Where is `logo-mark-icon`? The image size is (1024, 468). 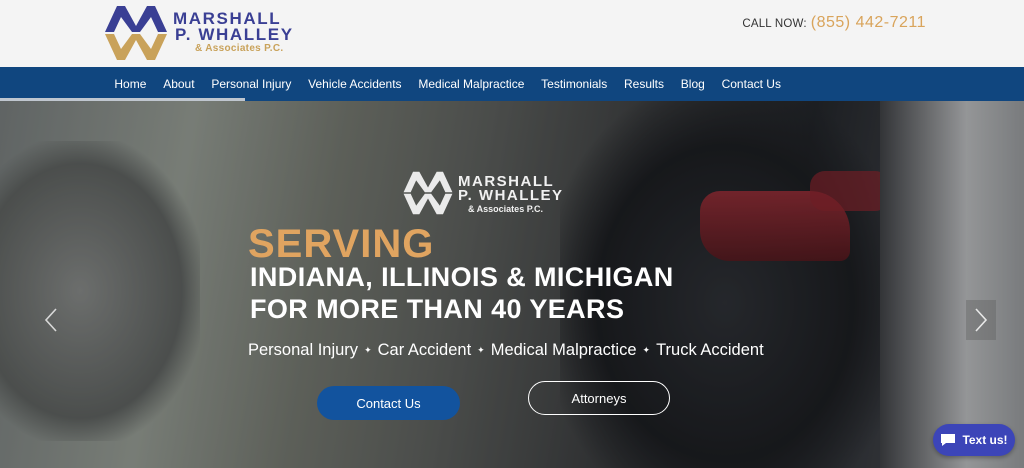
logo-mark-icon is located at coordinates (136, 33).